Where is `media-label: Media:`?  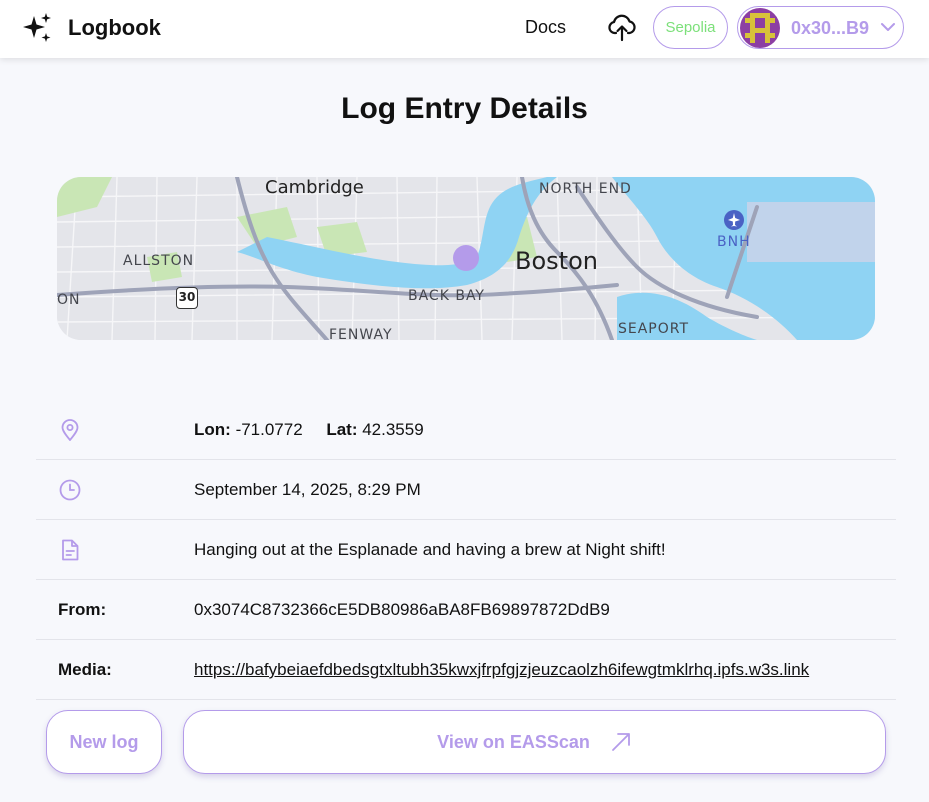 media-label: Media: is located at coordinates (85, 669).